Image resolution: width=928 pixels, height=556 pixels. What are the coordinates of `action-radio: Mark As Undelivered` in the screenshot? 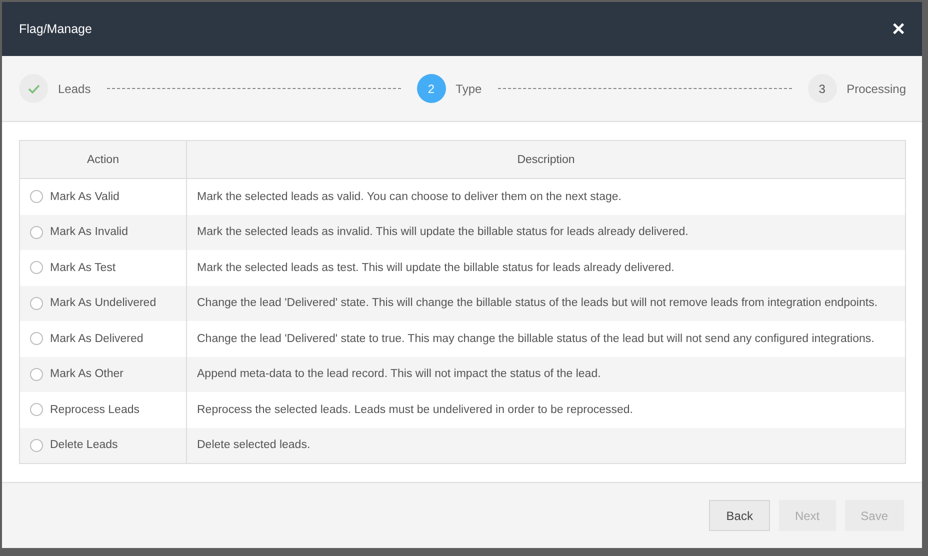 It's located at (103, 303).